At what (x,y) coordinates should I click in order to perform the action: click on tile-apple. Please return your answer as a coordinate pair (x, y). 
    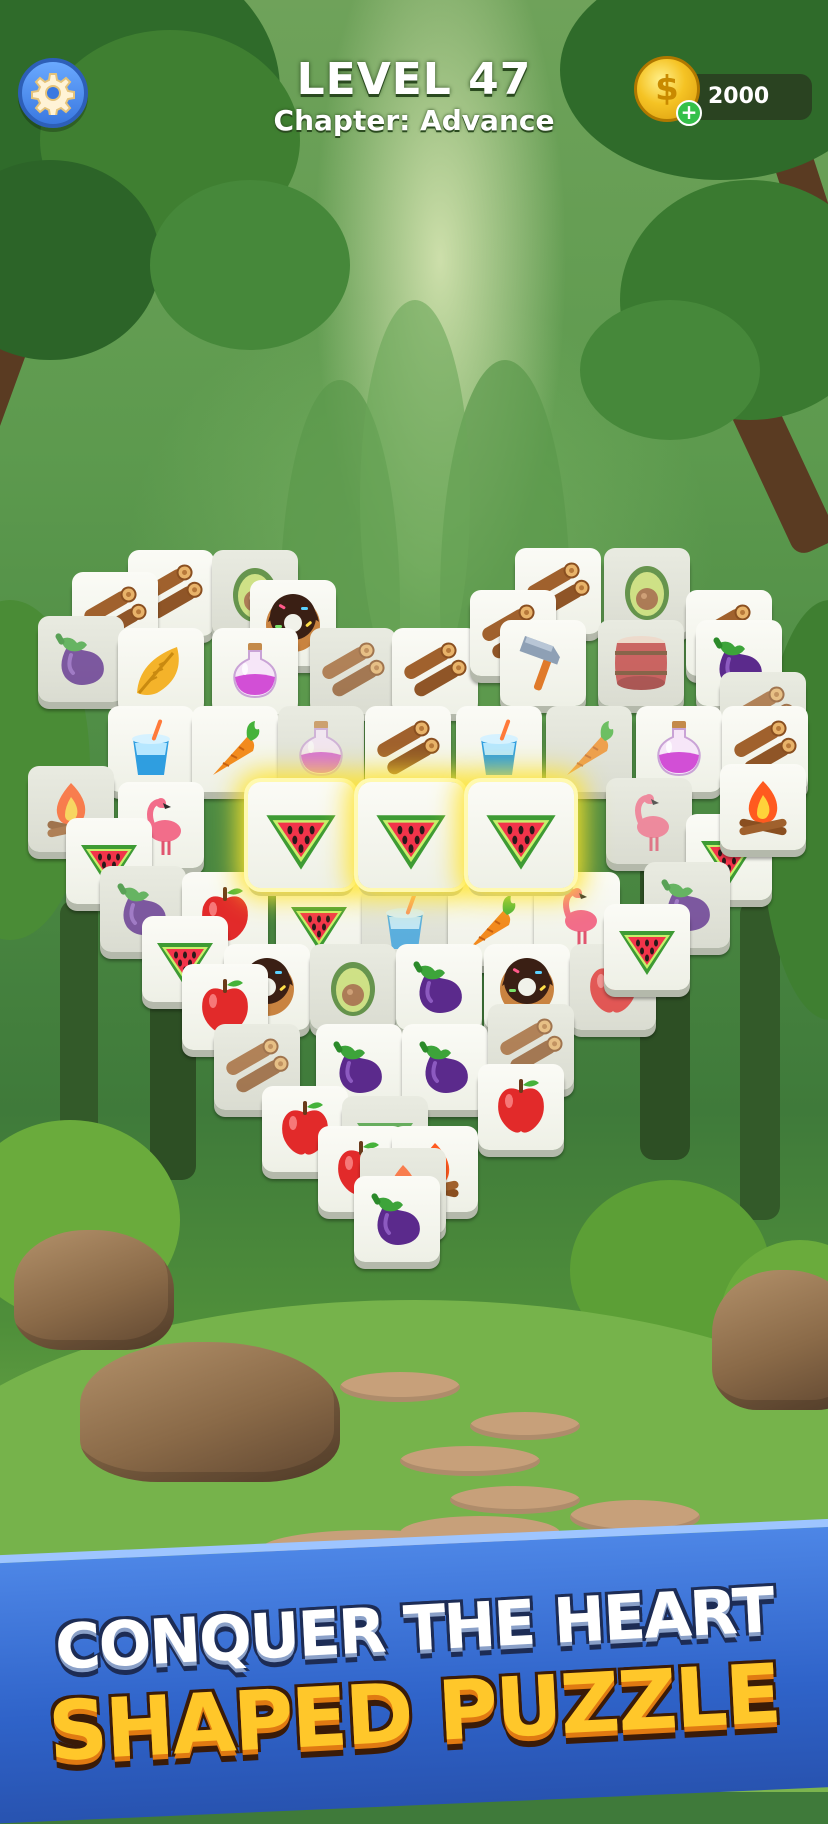
    Looking at the image, I should click on (521, 1107).